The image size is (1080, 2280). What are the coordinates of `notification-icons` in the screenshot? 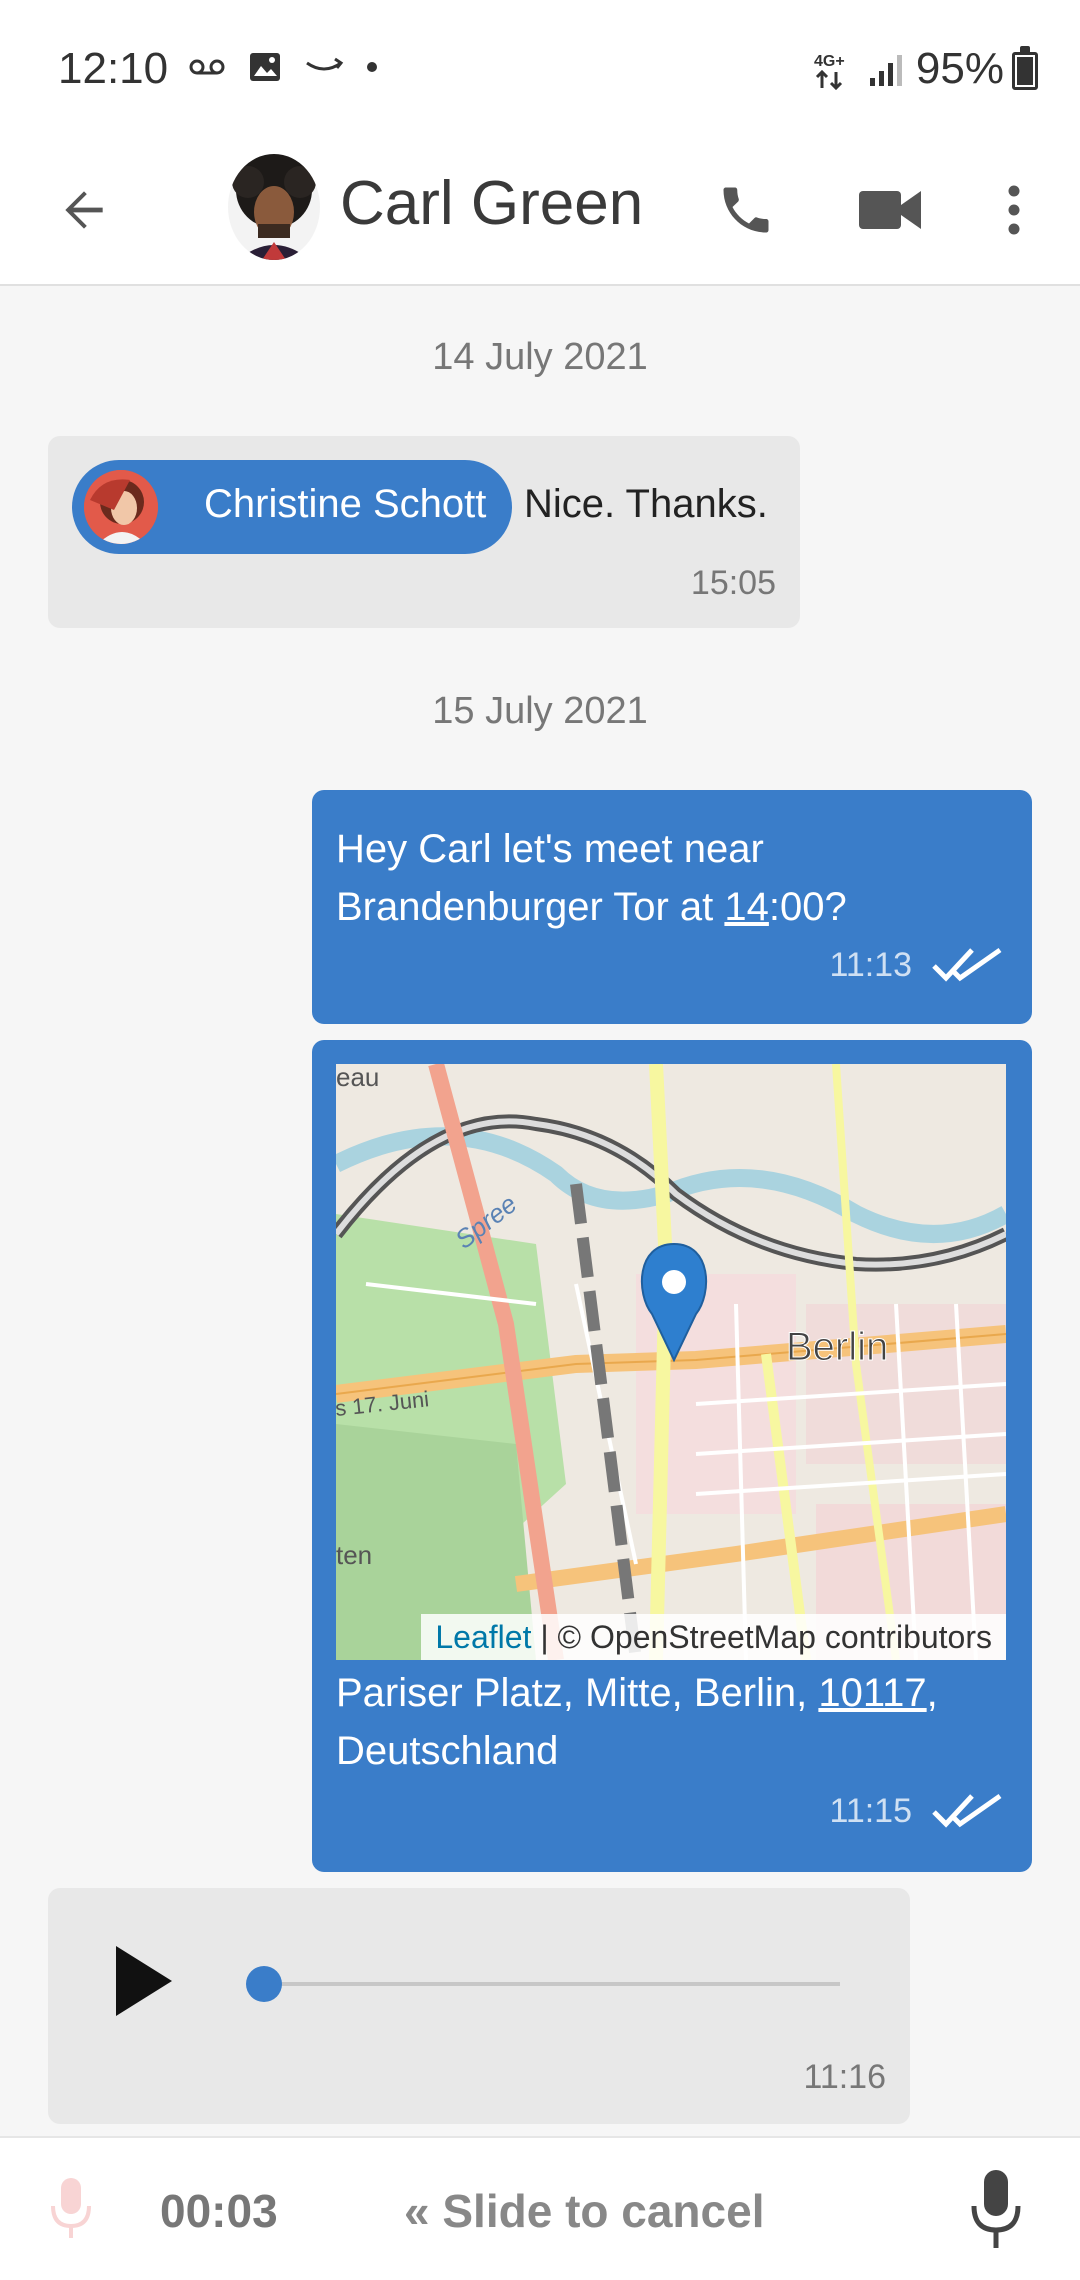 It's located at (283, 67).